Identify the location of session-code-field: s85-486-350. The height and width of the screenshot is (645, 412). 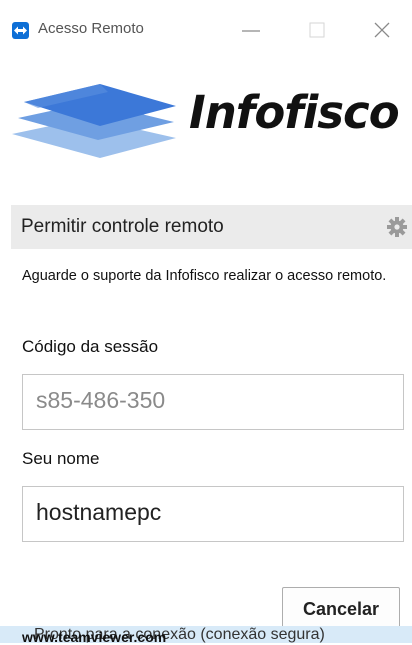
(213, 402).